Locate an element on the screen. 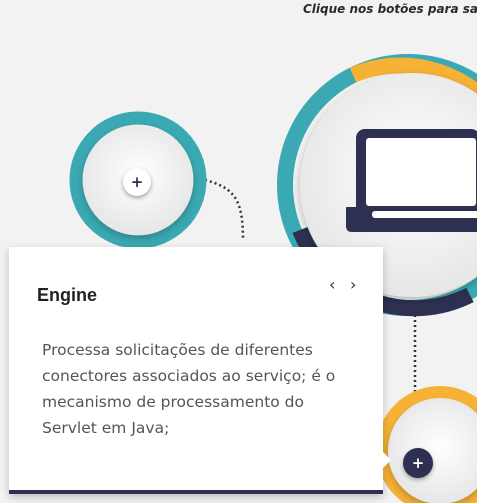 This screenshot has height=503, width=477. expand-left-button: + is located at coordinates (137, 182).